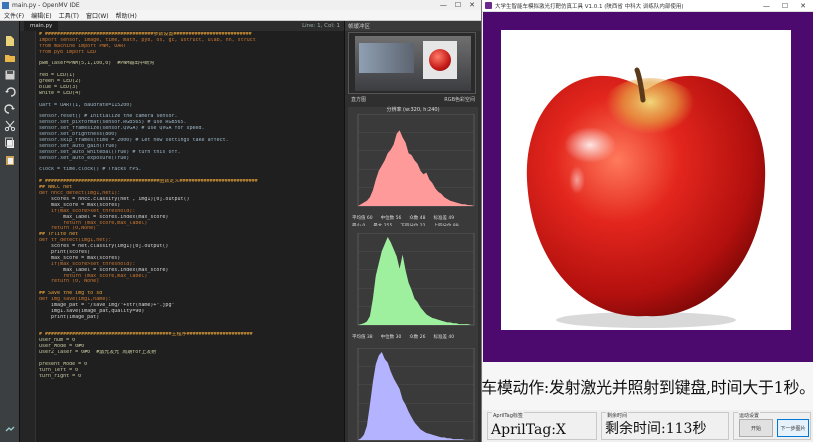 The height and width of the screenshot is (442, 813). I want to click on vehicle-action-message: 车模动作:发射激光并照射到键盘,时间大于1秒。, so click(647, 386).